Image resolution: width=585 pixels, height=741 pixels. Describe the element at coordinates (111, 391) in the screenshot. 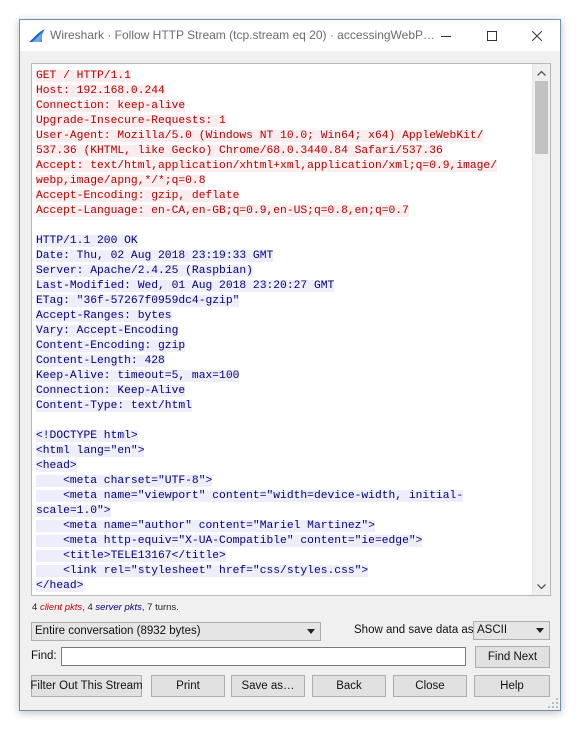

I see `stream-line-text: Connection: Keep-Alive` at that location.